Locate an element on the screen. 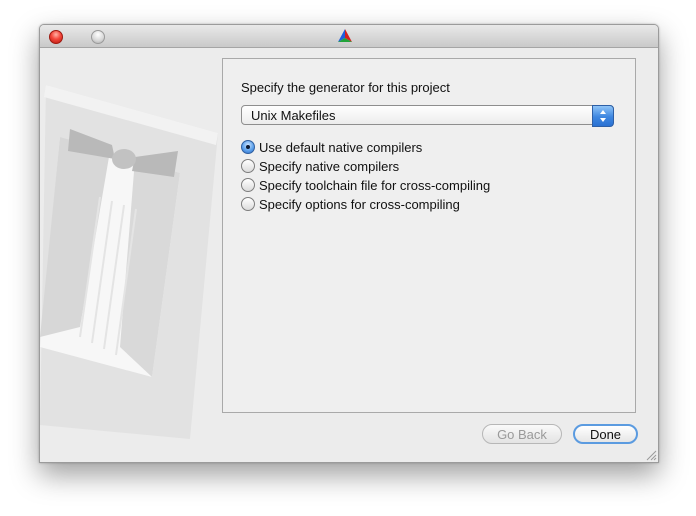  select-arrows-icon is located at coordinates (603, 116).